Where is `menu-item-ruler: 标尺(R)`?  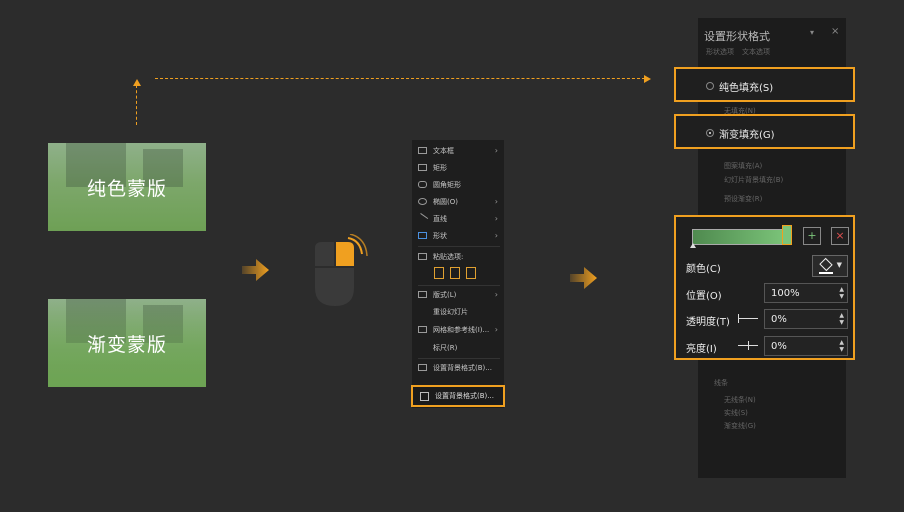
menu-item-ruler: 标尺(R) is located at coordinates (458, 347).